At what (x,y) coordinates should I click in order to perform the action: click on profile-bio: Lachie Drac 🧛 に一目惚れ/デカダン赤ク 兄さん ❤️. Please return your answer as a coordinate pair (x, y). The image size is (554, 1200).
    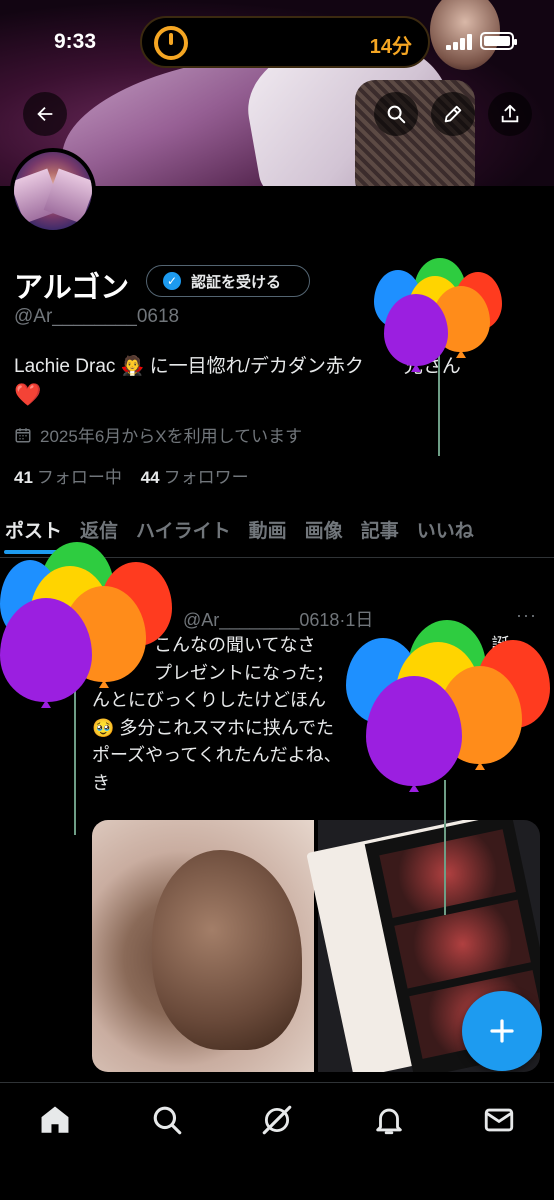
    Looking at the image, I should click on (274, 382).